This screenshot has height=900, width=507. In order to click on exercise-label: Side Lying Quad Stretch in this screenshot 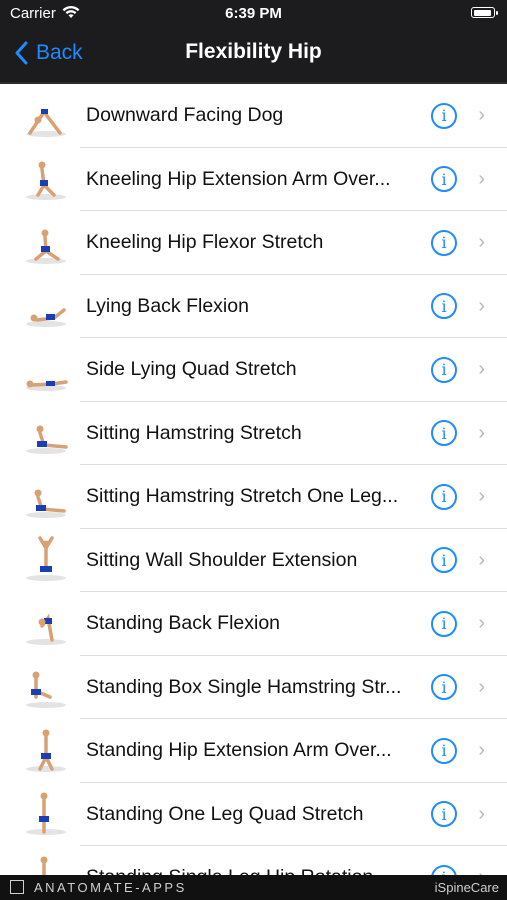, I will do `click(191, 369)`.